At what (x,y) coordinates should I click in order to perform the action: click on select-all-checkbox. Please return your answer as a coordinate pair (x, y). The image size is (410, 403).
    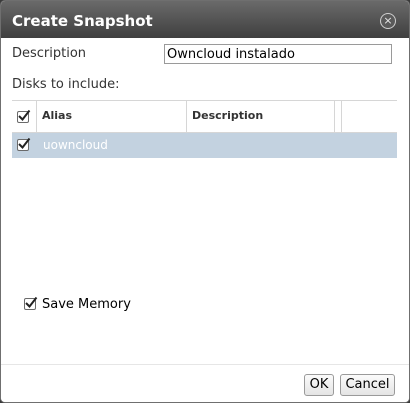
    Looking at the image, I should click on (24, 116).